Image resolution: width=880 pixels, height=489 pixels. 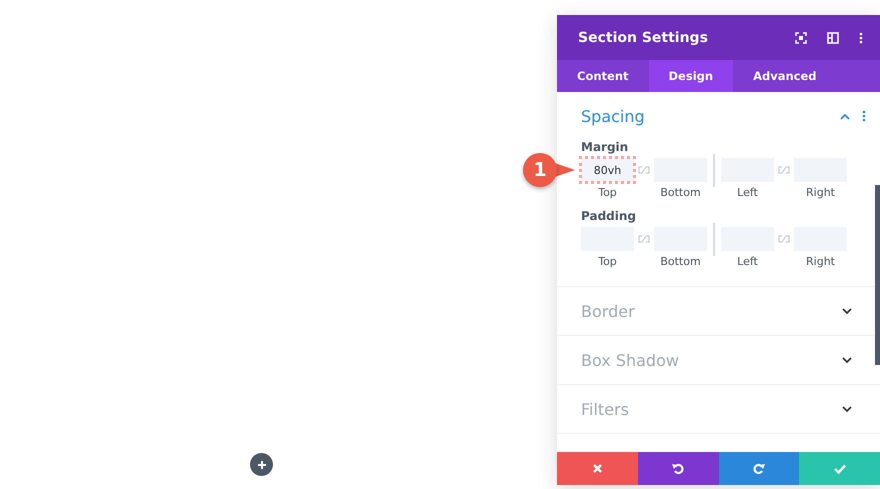 What do you see at coordinates (833, 38) in the screenshot?
I see `split-view-icon` at bounding box center [833, 38].